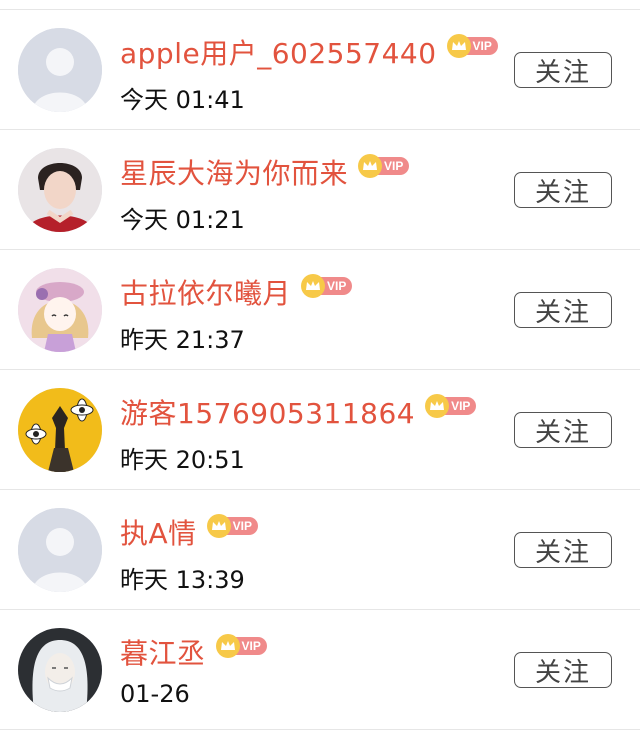 This screenshot has width=640, height=750. Describe the element at coordinates (158, 532) in the screenshot. I see `user-name: 执A情` at that location.